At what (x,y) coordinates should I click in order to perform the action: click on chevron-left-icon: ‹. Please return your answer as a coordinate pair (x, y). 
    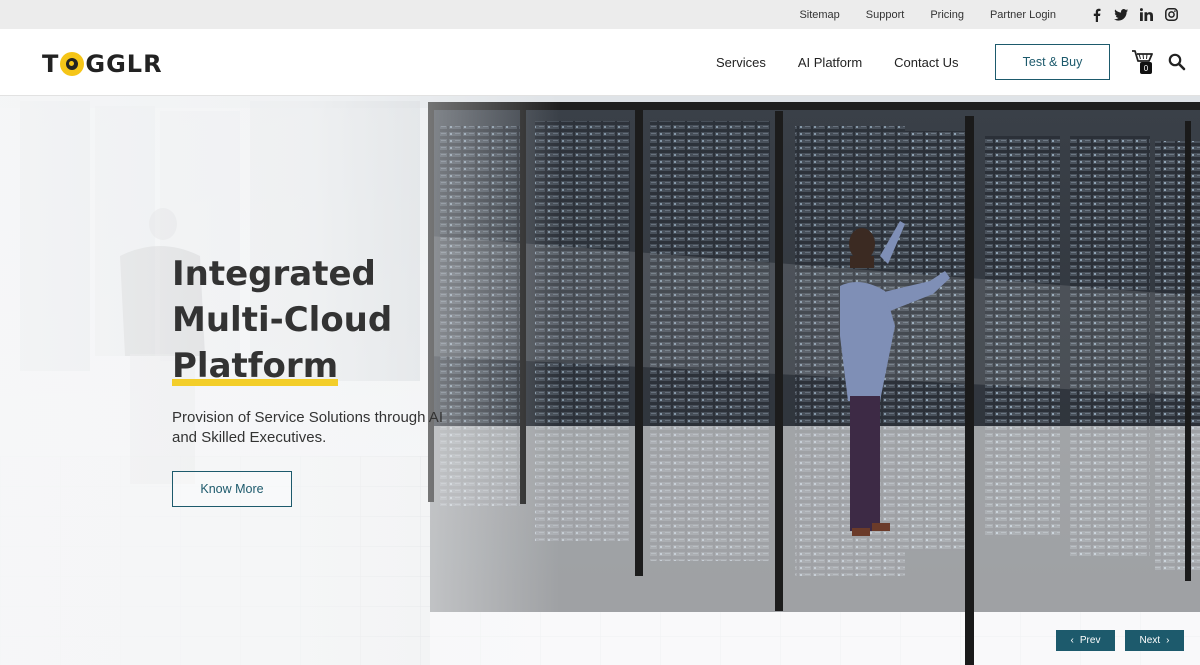
    Looking at the image, I should click on (1072, 640).